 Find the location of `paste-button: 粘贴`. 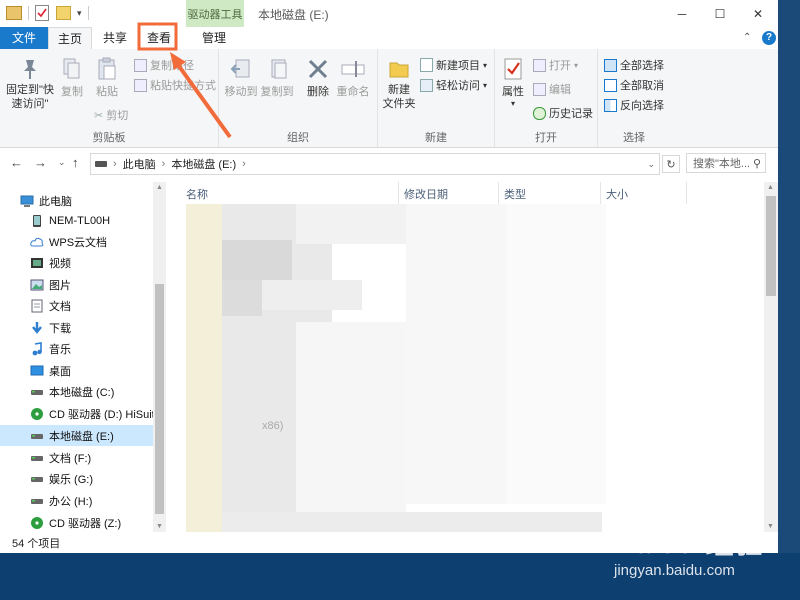

paste-button: 粘贴 is located at coordinates (107, 77).